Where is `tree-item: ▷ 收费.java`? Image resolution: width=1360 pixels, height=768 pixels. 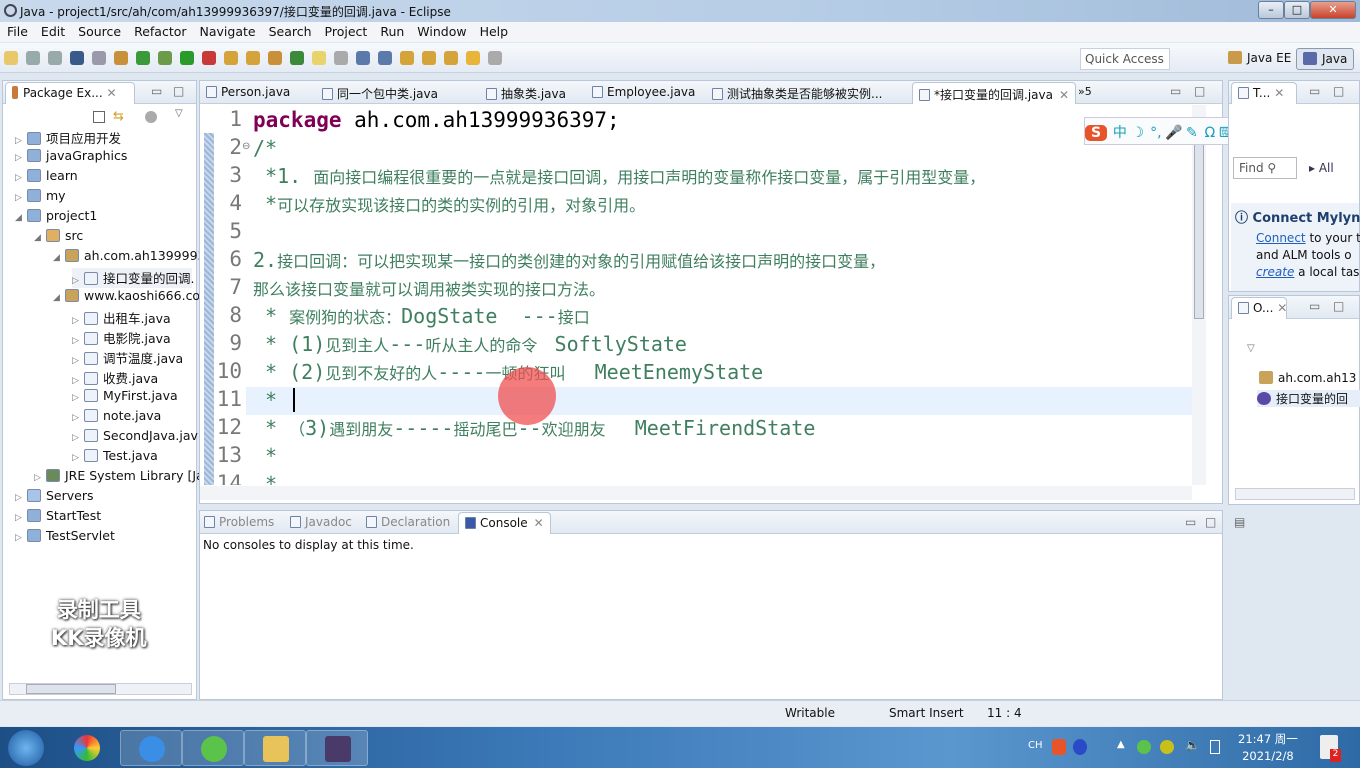 tree-item: ▷ 收费.java is located at coordinates (115, 378).